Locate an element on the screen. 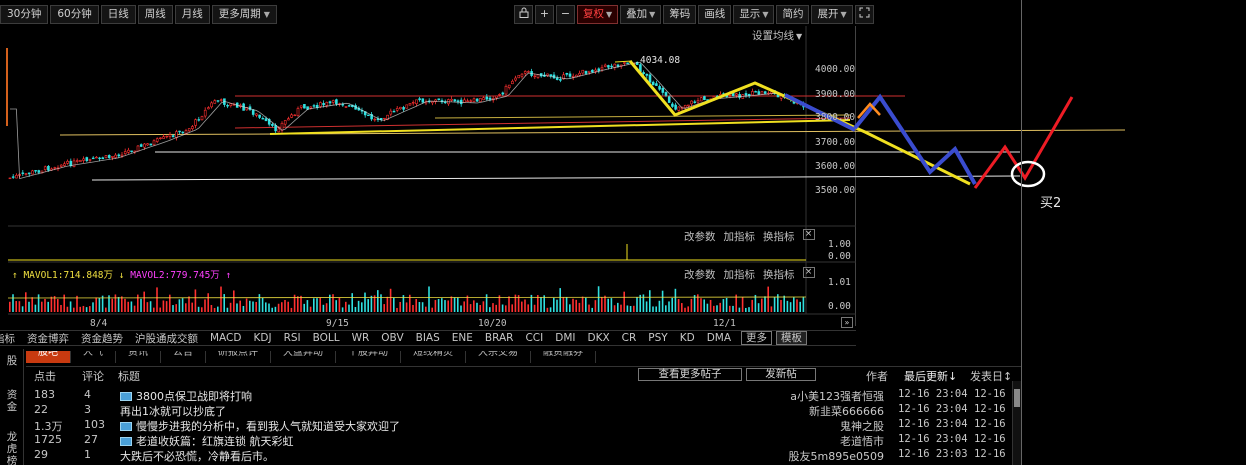 This screenshot has width=1246, height=465. post-title: 大跌后不必恐慌，冷静看后市。 is located at coordinates (197, 456).